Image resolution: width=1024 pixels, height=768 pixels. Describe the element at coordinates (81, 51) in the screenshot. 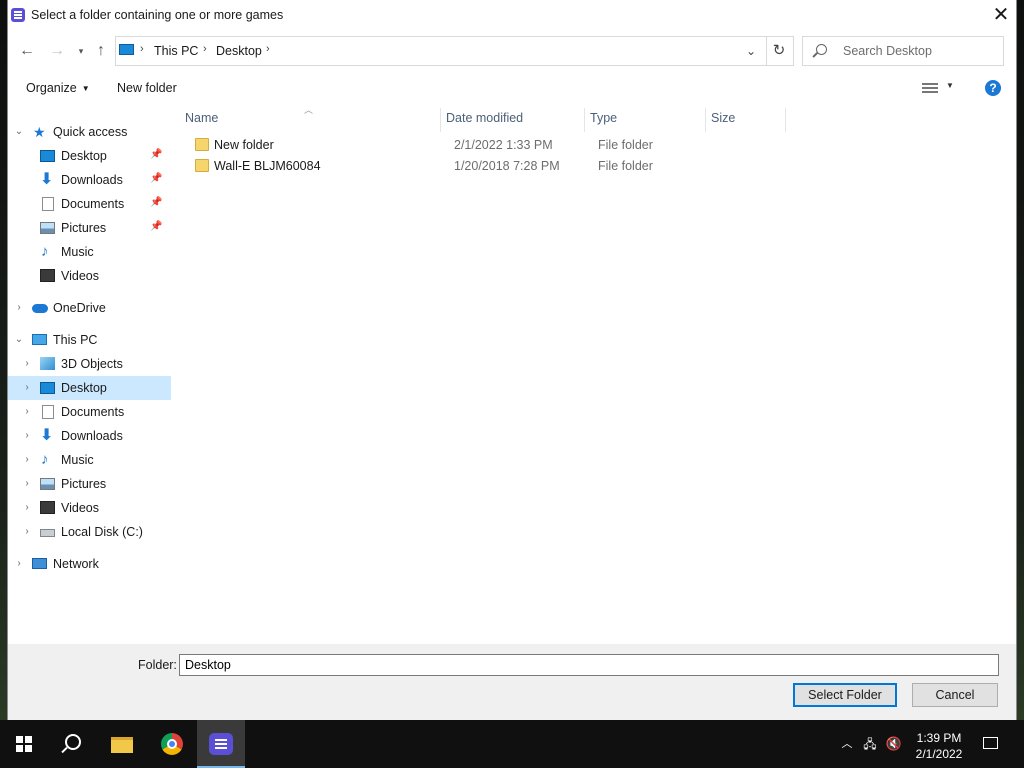

I see `recent-locations-chevron-icon: ▾` at that location.